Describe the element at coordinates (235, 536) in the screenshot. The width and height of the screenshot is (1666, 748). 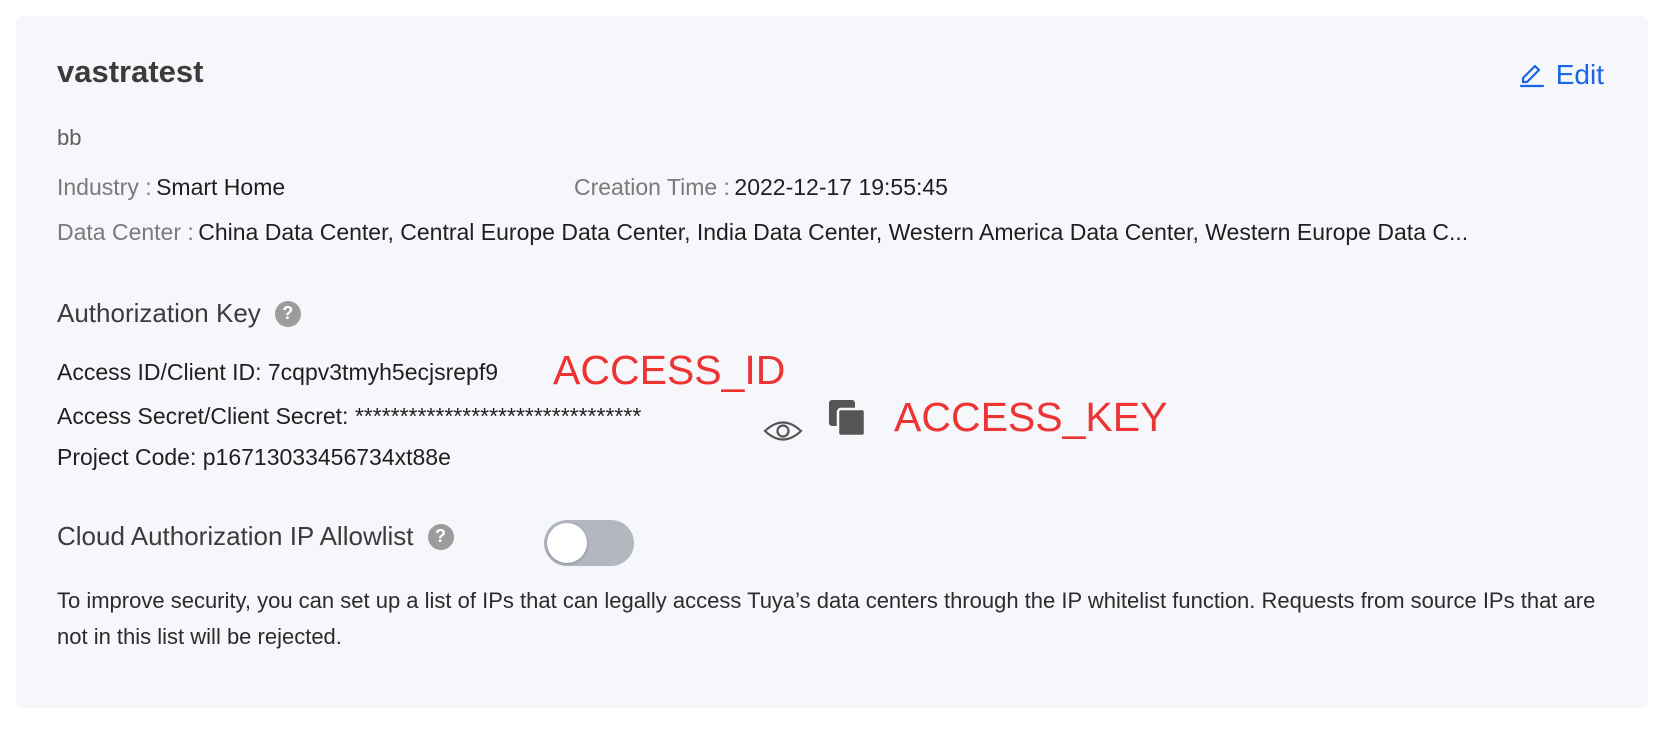
I see `ip-allowlist-title: Cloud Authorization IP Allowlist` at that location.